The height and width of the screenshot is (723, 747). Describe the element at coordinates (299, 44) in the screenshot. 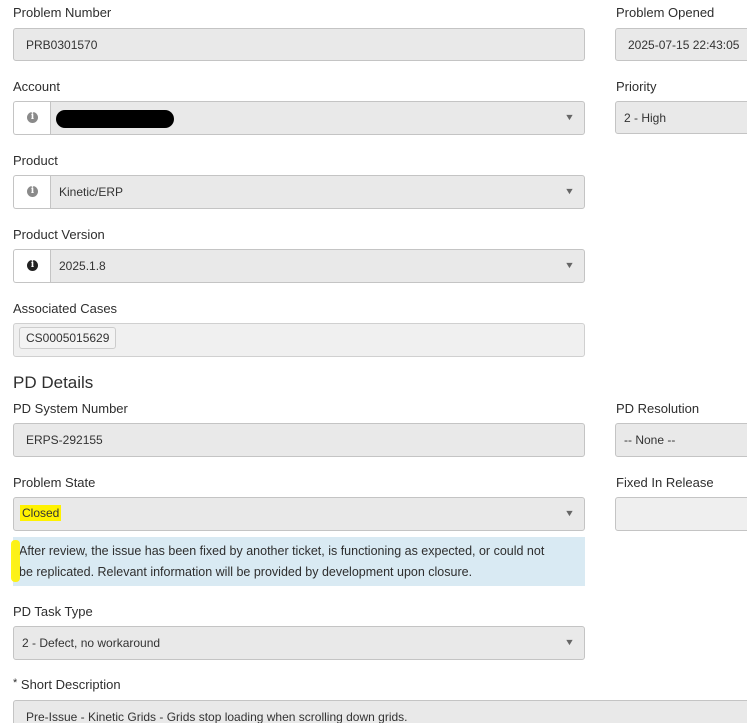

I see `problem-number-field: PRB0301570` at that location.